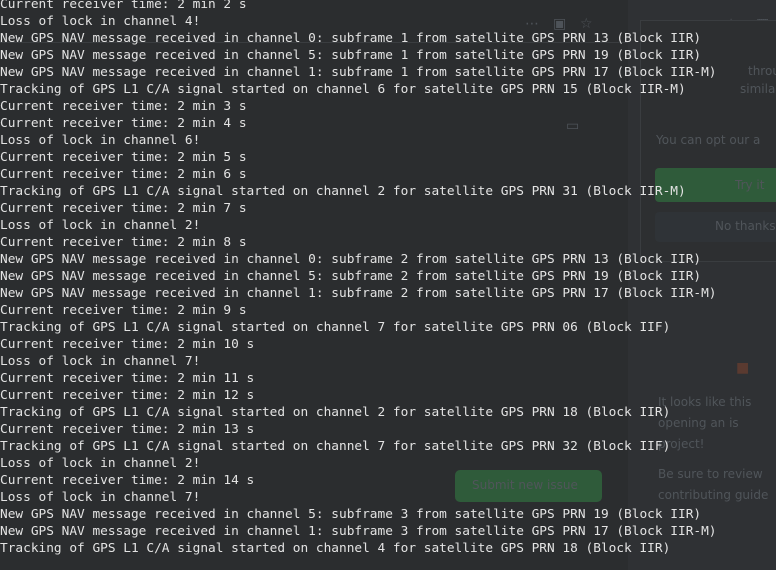 The height and width of the screenshot is (570, 776). I want to click on terminal-line: Current receiver time: 2 min 6 s, so click(123, 174).